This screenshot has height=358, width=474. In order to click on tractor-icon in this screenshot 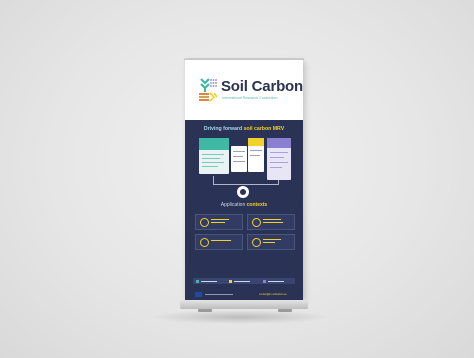, I will do `click(204, 242)`.